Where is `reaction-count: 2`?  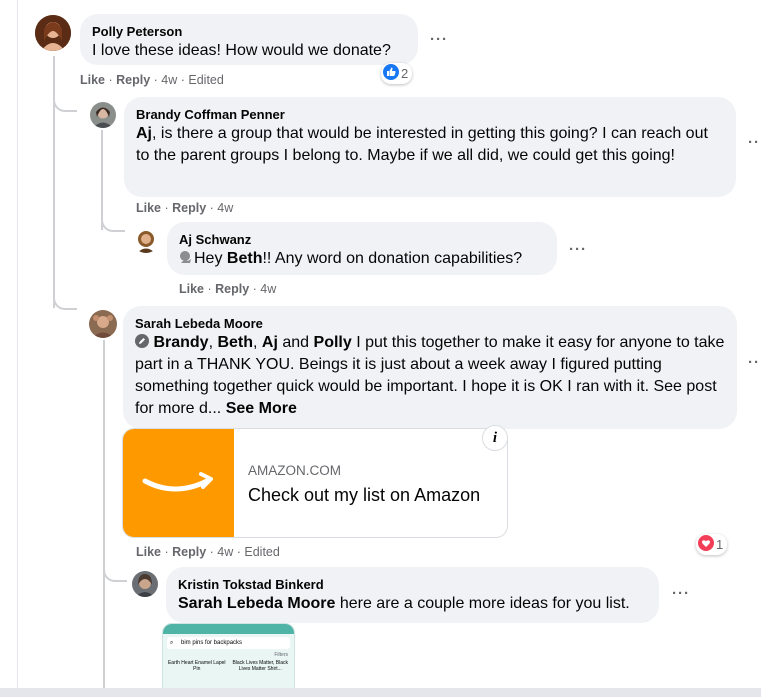
reaction-count: 2 is located at coordinates (405, 73).